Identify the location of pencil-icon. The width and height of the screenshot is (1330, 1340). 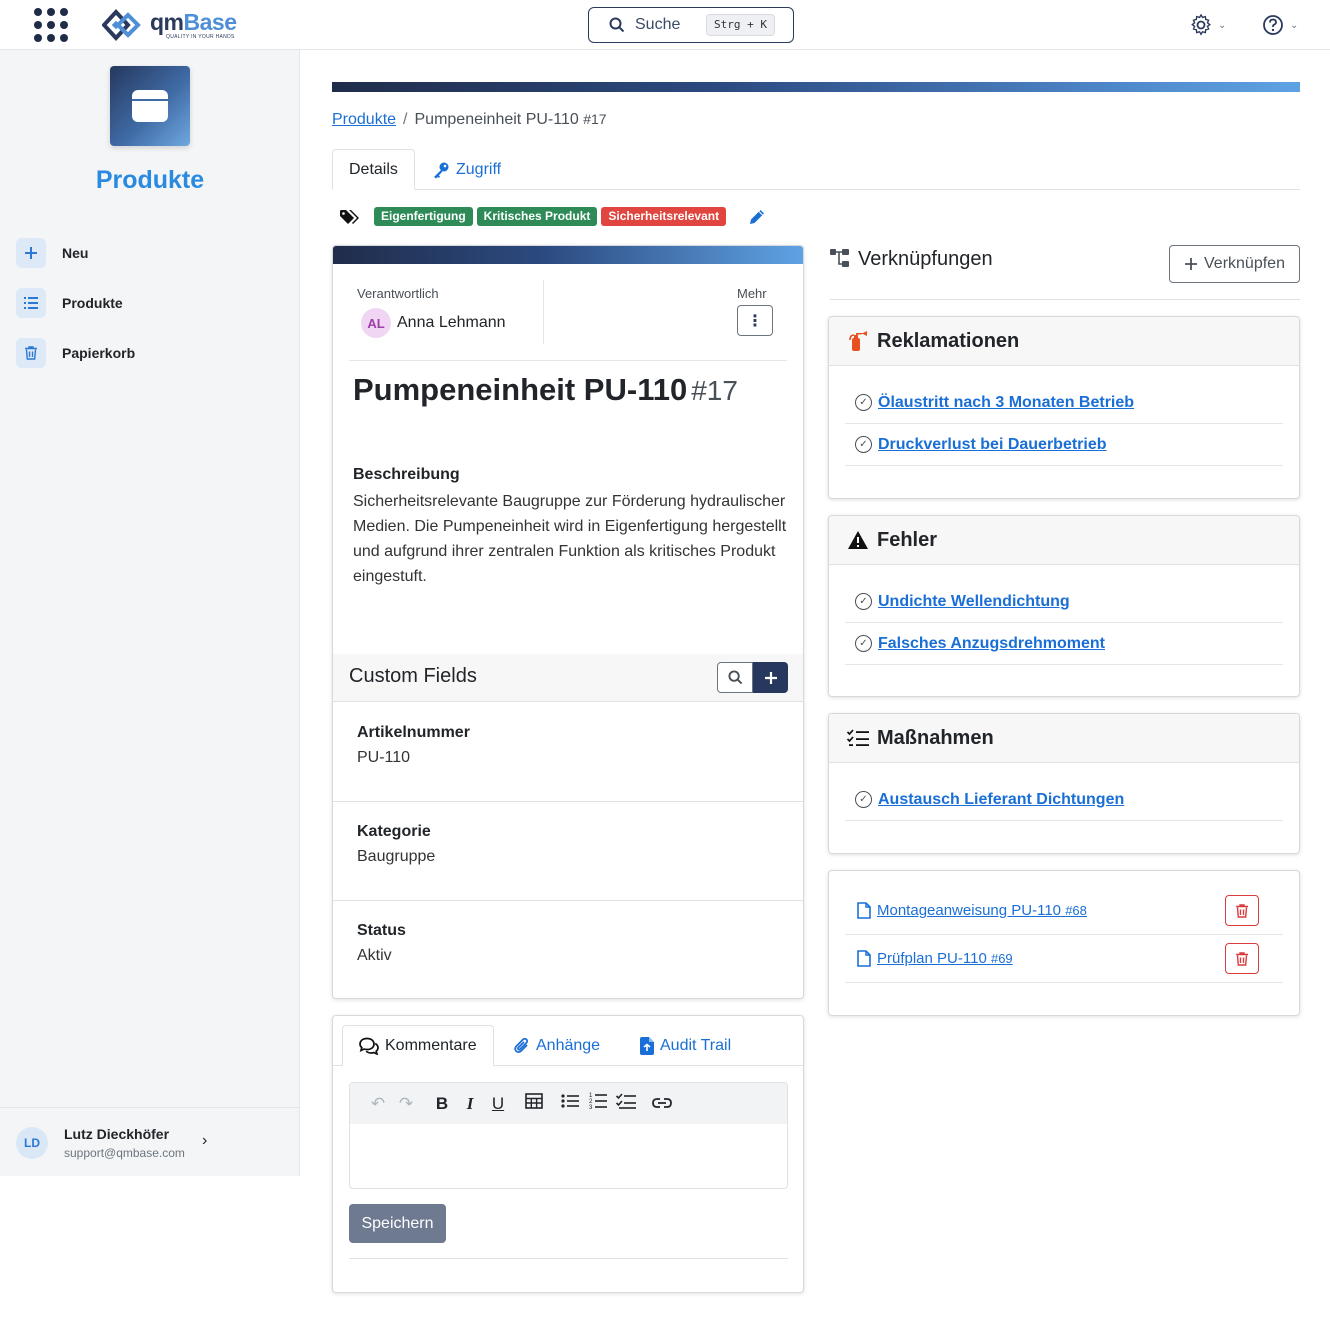
(757, 217).